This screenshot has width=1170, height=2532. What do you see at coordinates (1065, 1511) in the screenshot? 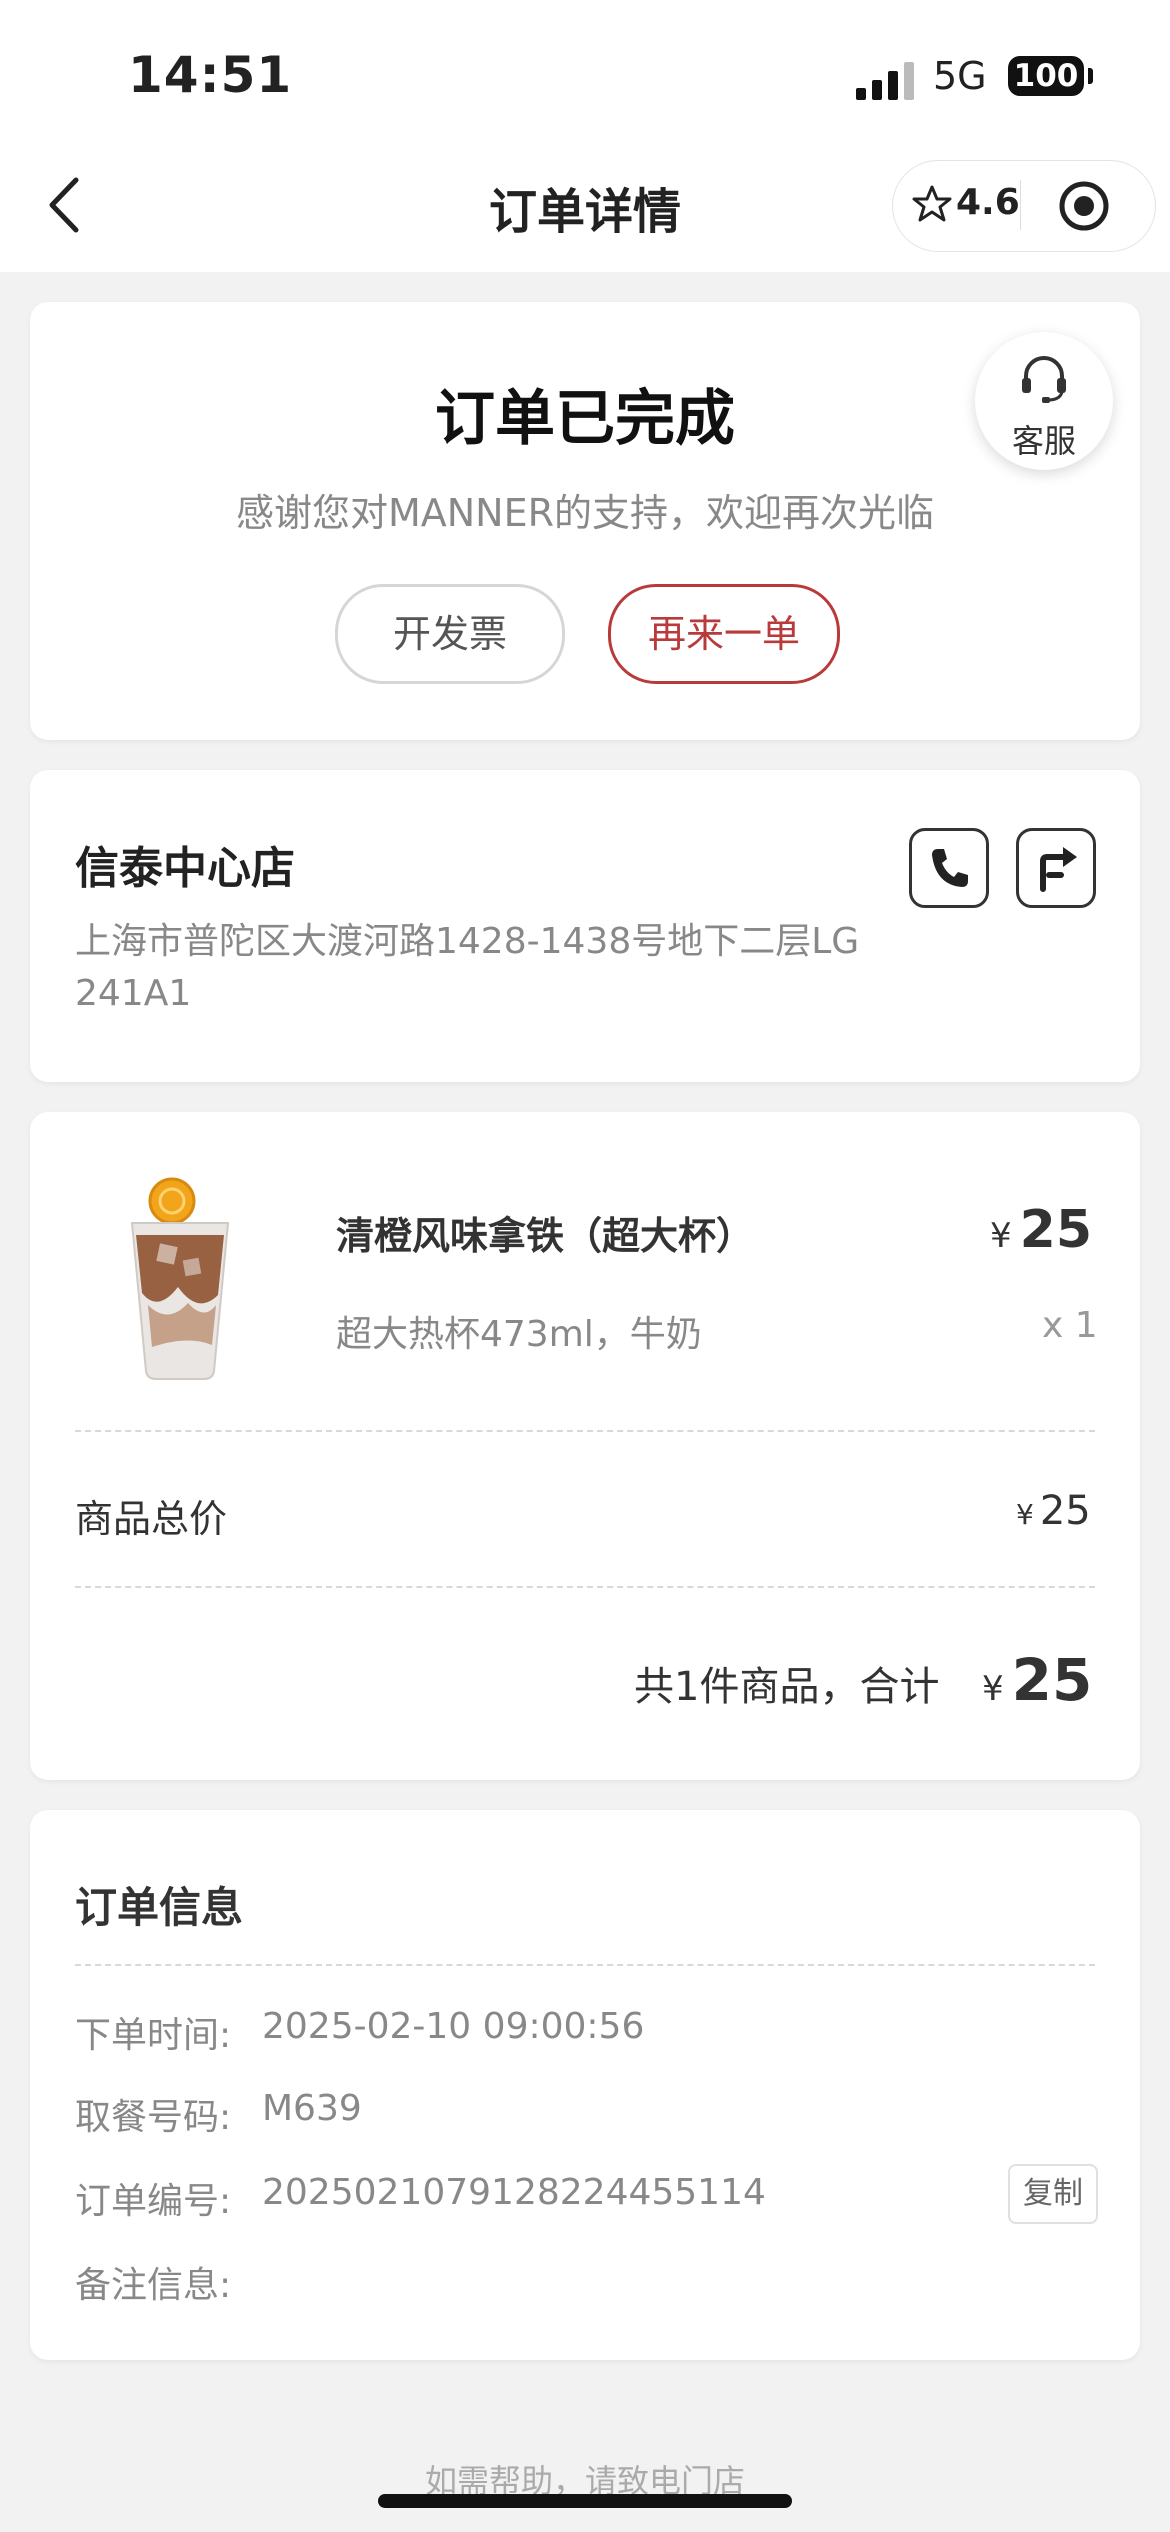
I see `subtotal-amount: 25` at bounding box center [1065, 1511].